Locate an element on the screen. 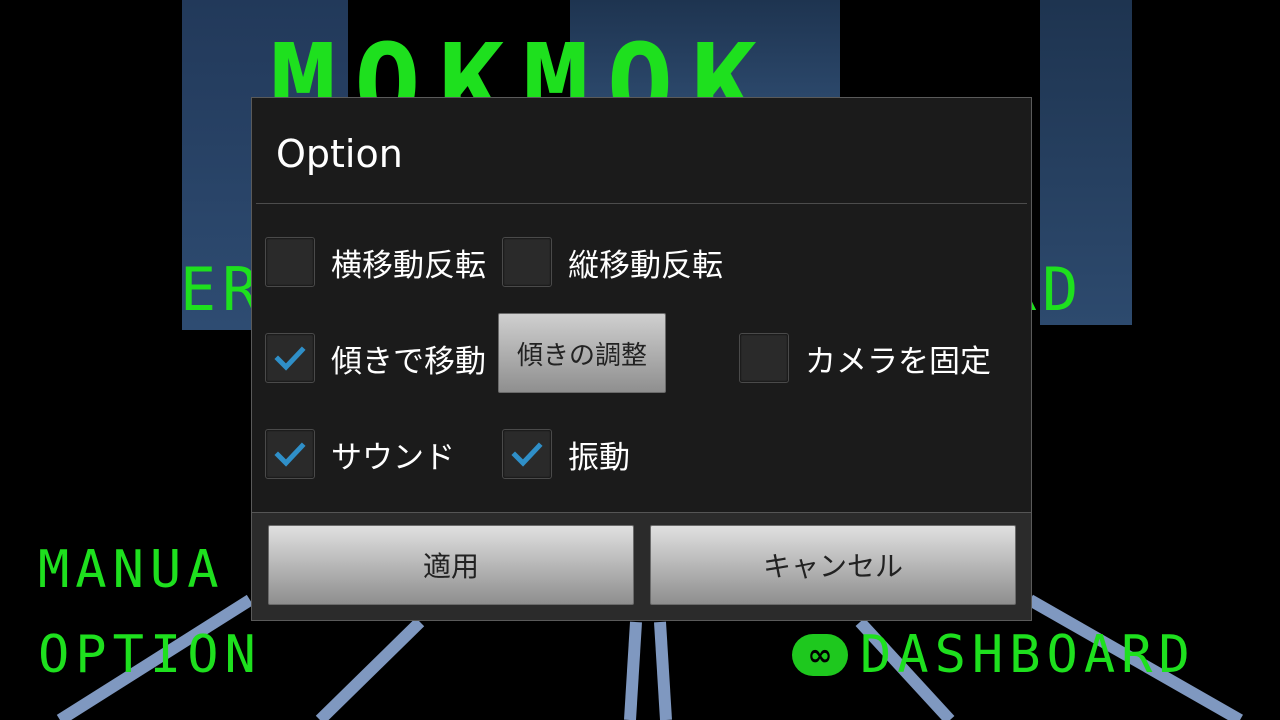 The height and width of the screenshot is (720, 1280). dialog-title: Option is located at coordinates (339, 154).